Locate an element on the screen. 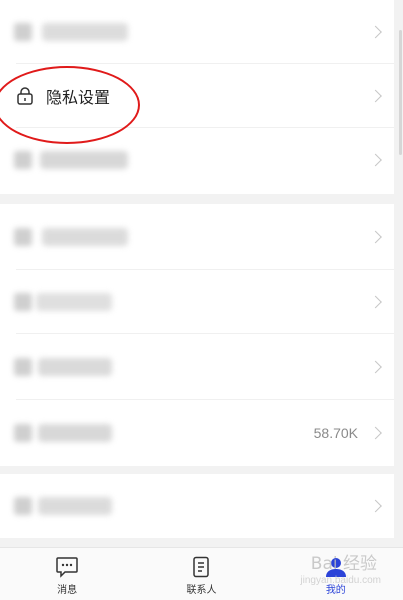 The width and height of the screenshot is (403, 600). watermark-url: jingyan.baidu.com is located at coordinates (340, 580).